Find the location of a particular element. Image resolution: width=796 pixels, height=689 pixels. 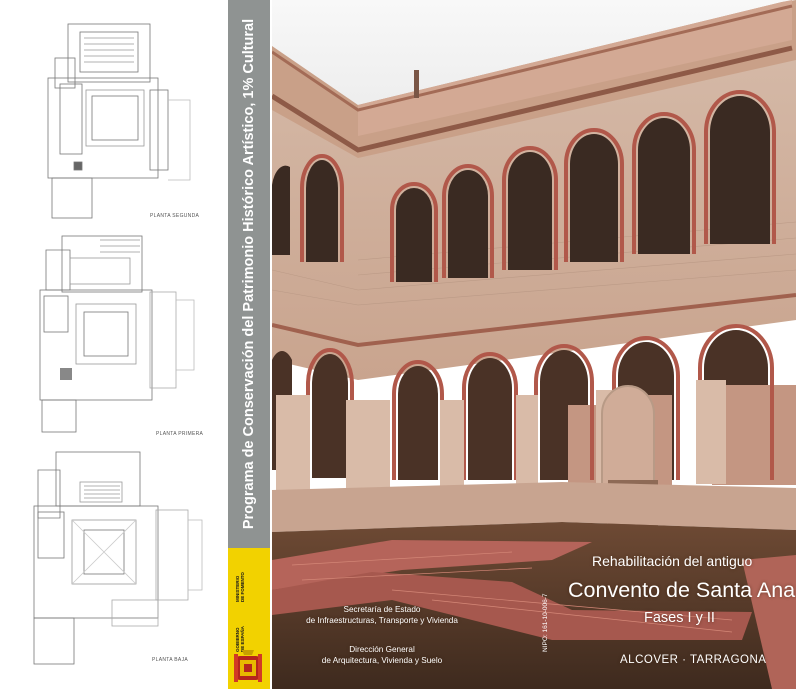

direction-line-1: Dirección General is located at coordinates (382, 649).